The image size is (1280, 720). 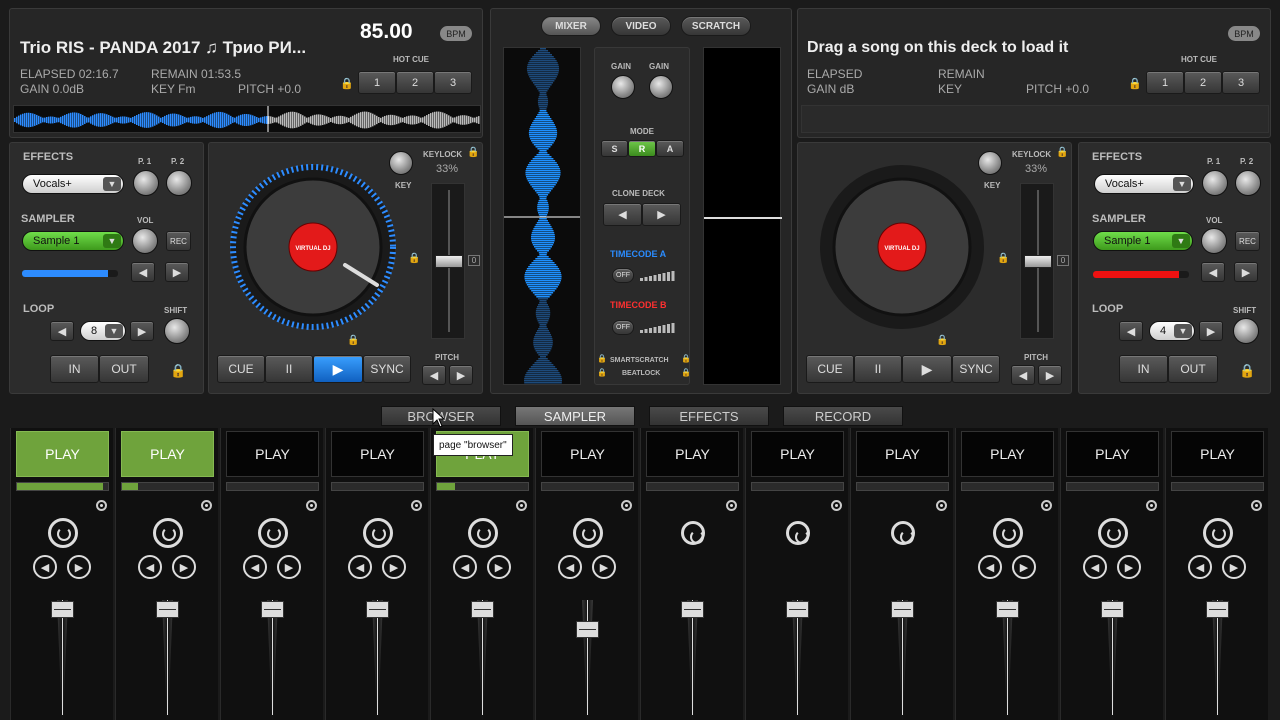 I want to click on timecode-b-off-button: OFF, so click(x=623, y=327).